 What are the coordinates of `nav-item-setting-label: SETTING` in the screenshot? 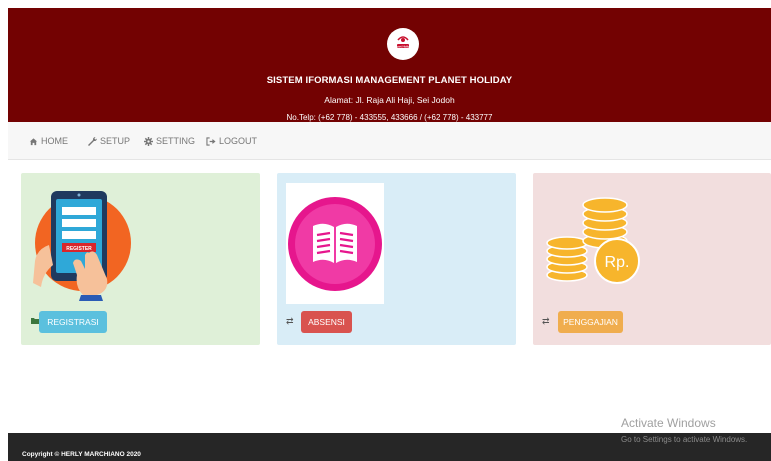 It's located at (176, 141).